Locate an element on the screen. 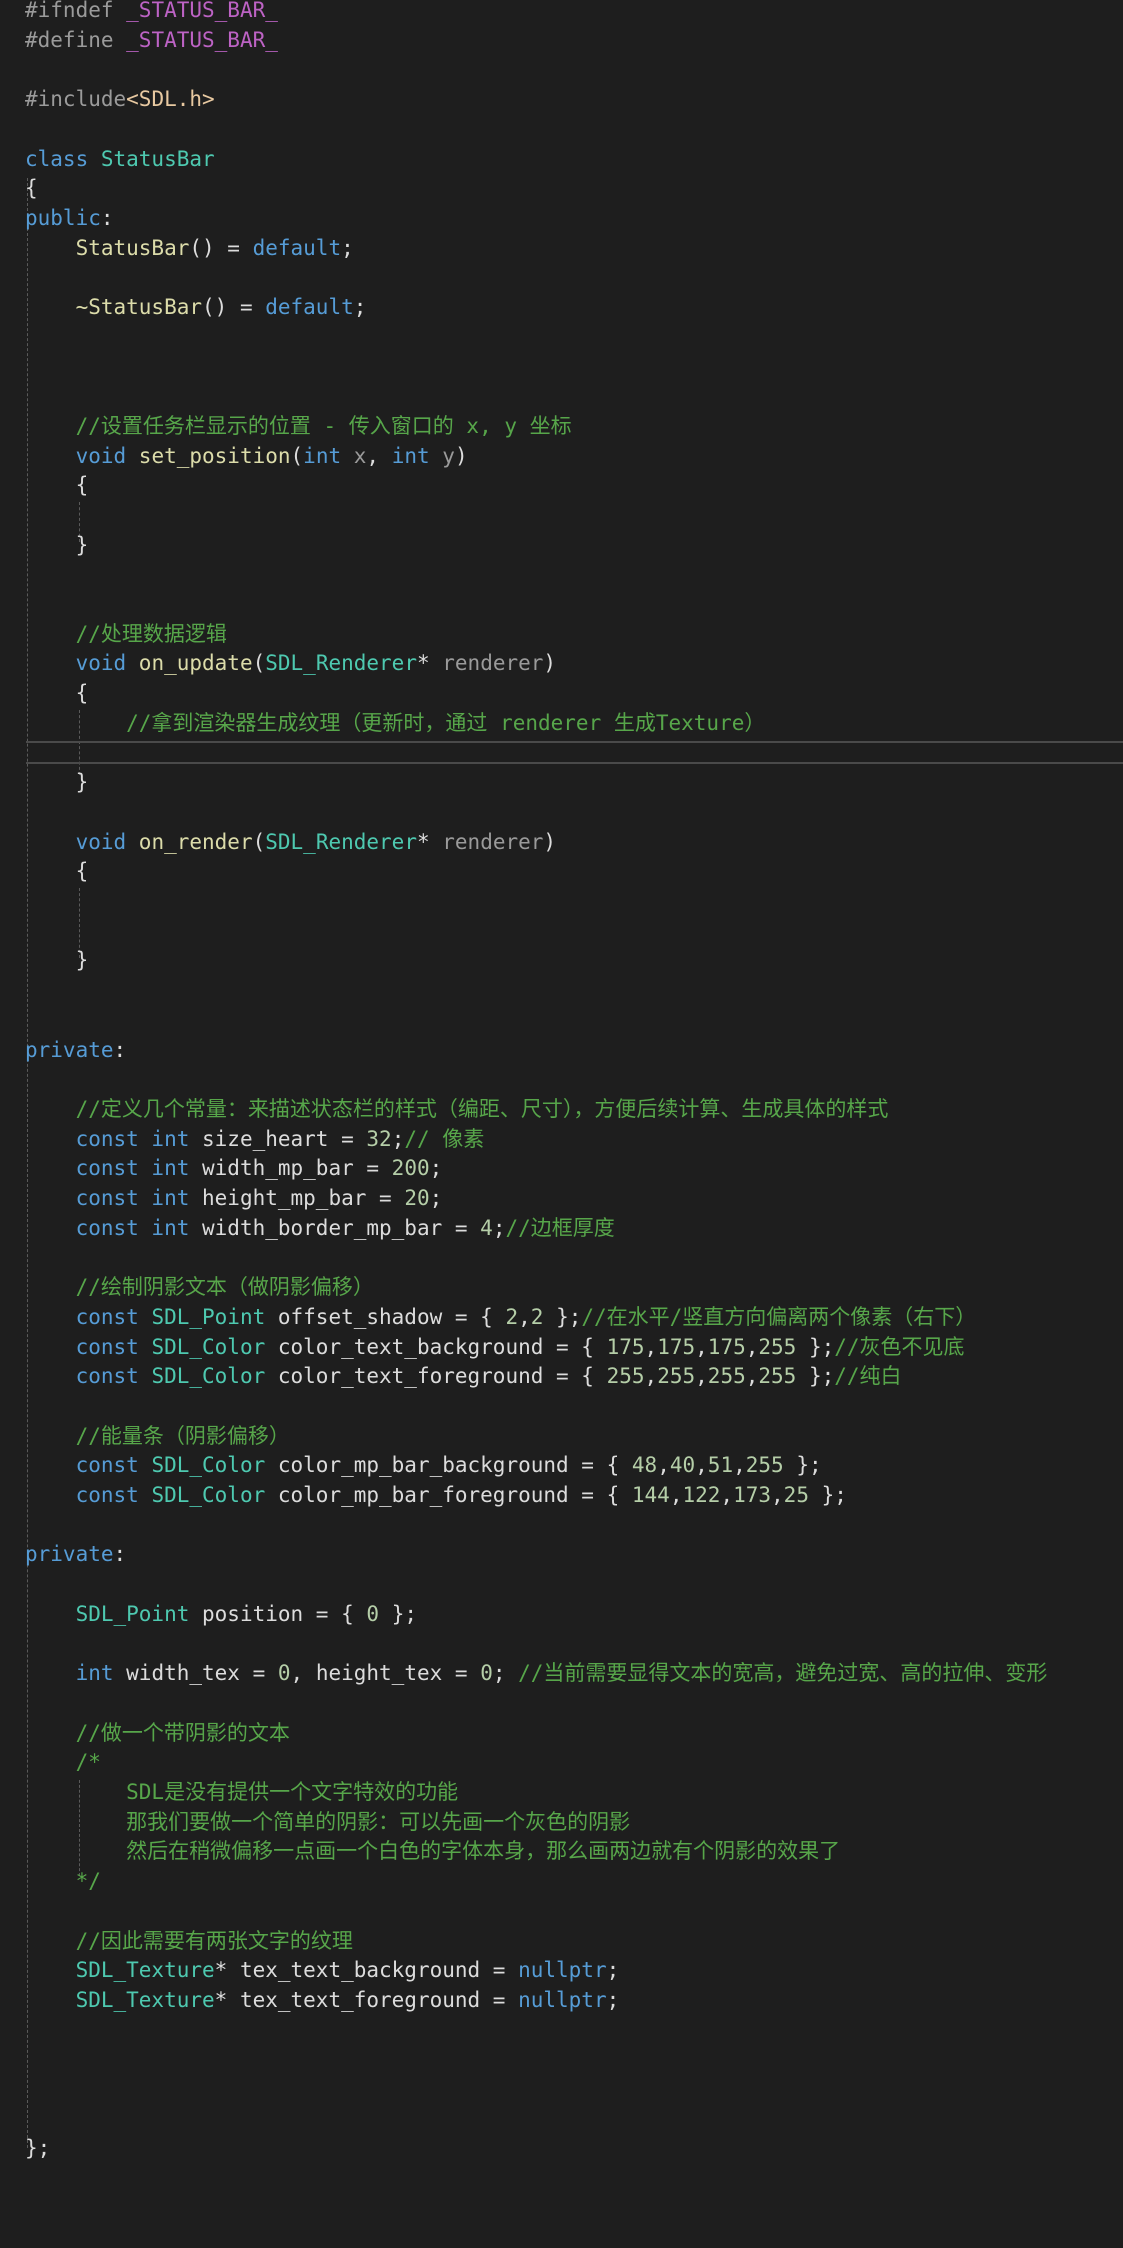 The width and height of the screenshot is (1123, 2248). code-line: /* is located at coordinates (561, 1763).